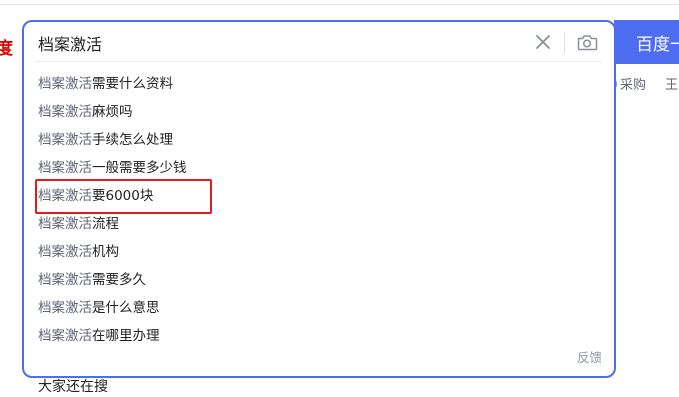  Describe the element at coordinates (671, 83) in the screenshot. I see `background-nav-extra: 王` at that location.